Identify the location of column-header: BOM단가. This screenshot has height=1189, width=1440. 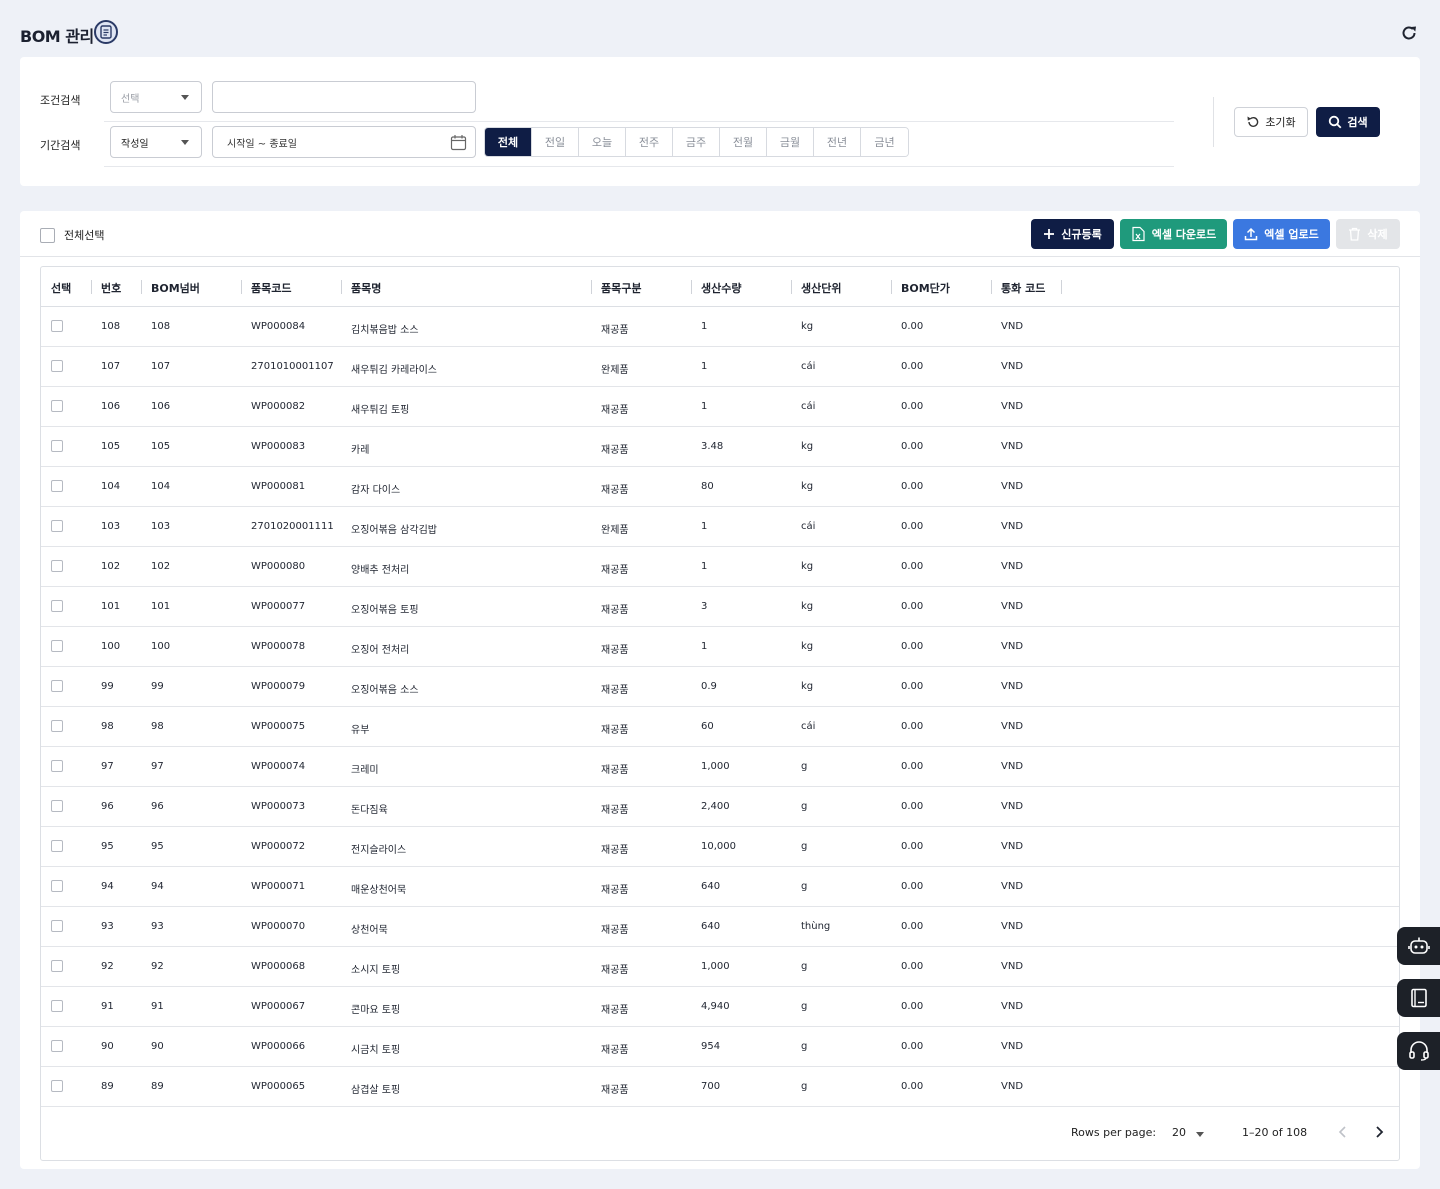
(925, 288).